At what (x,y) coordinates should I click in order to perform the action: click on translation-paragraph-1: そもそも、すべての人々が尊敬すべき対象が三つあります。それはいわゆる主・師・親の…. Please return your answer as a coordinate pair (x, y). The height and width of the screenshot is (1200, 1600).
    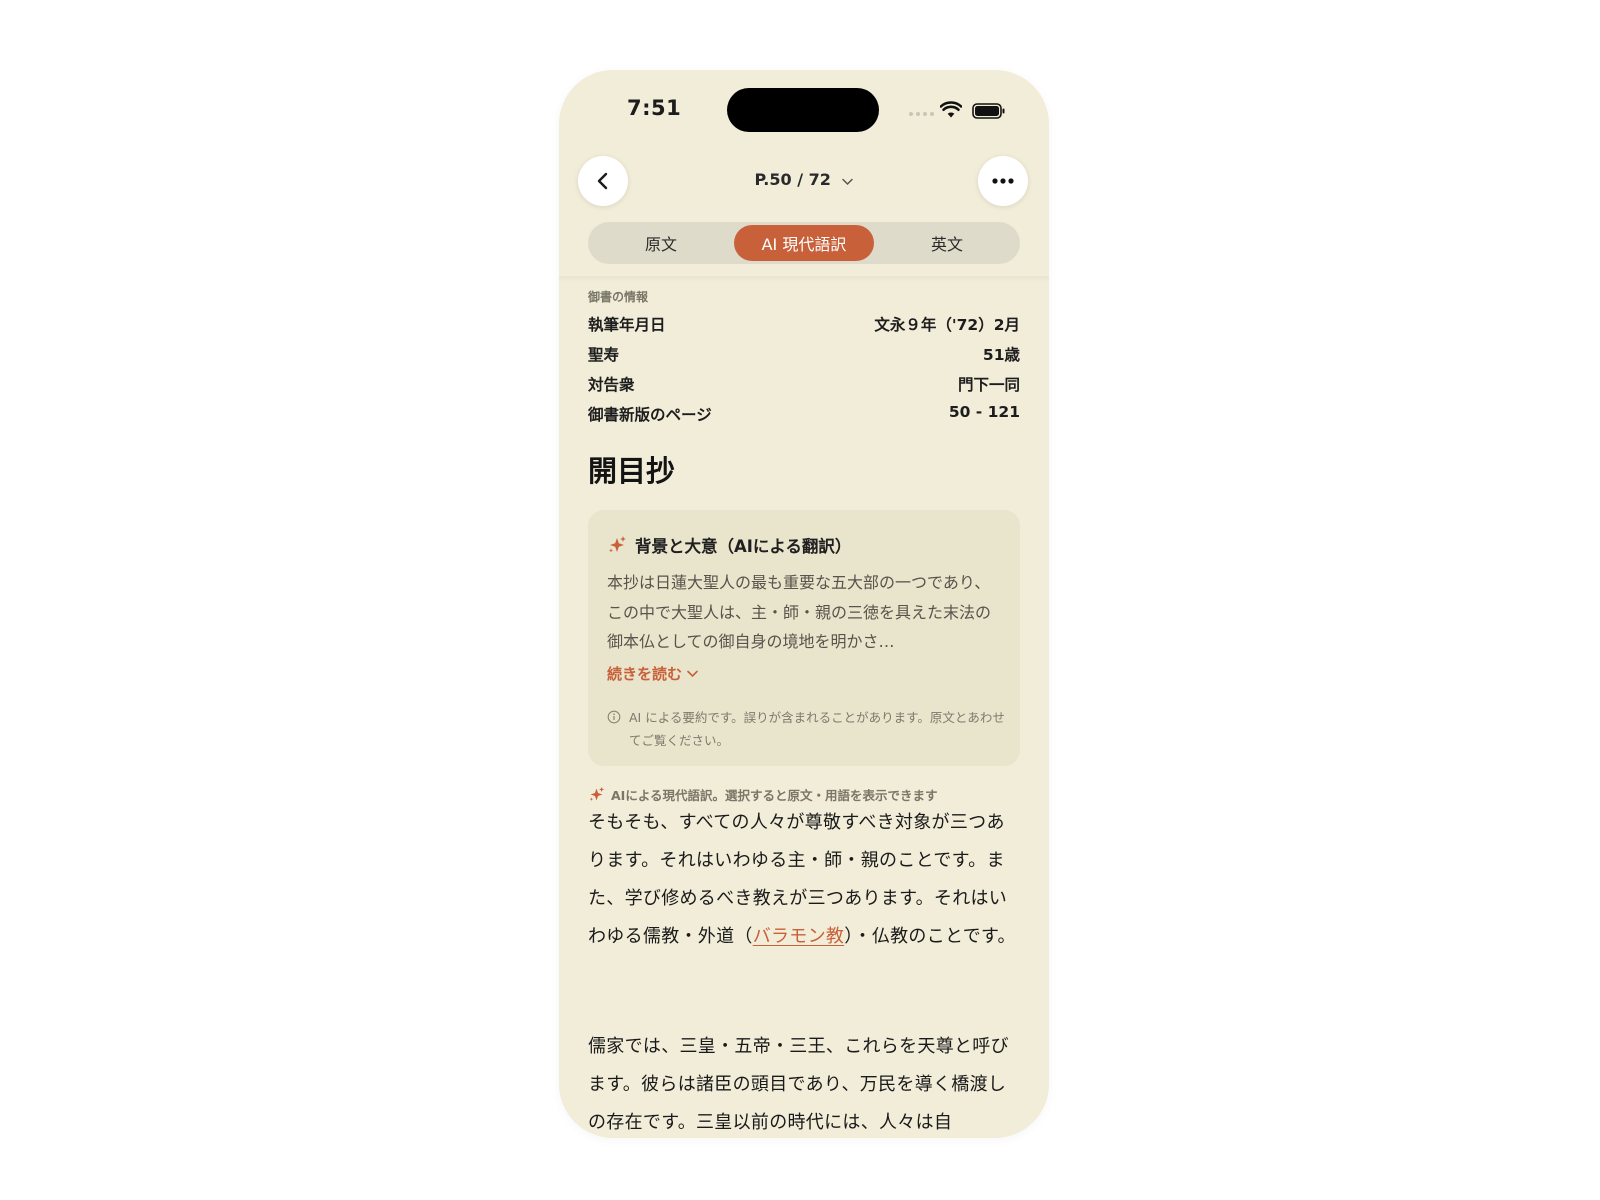
    Looking at the image, I should click on (804, 880).